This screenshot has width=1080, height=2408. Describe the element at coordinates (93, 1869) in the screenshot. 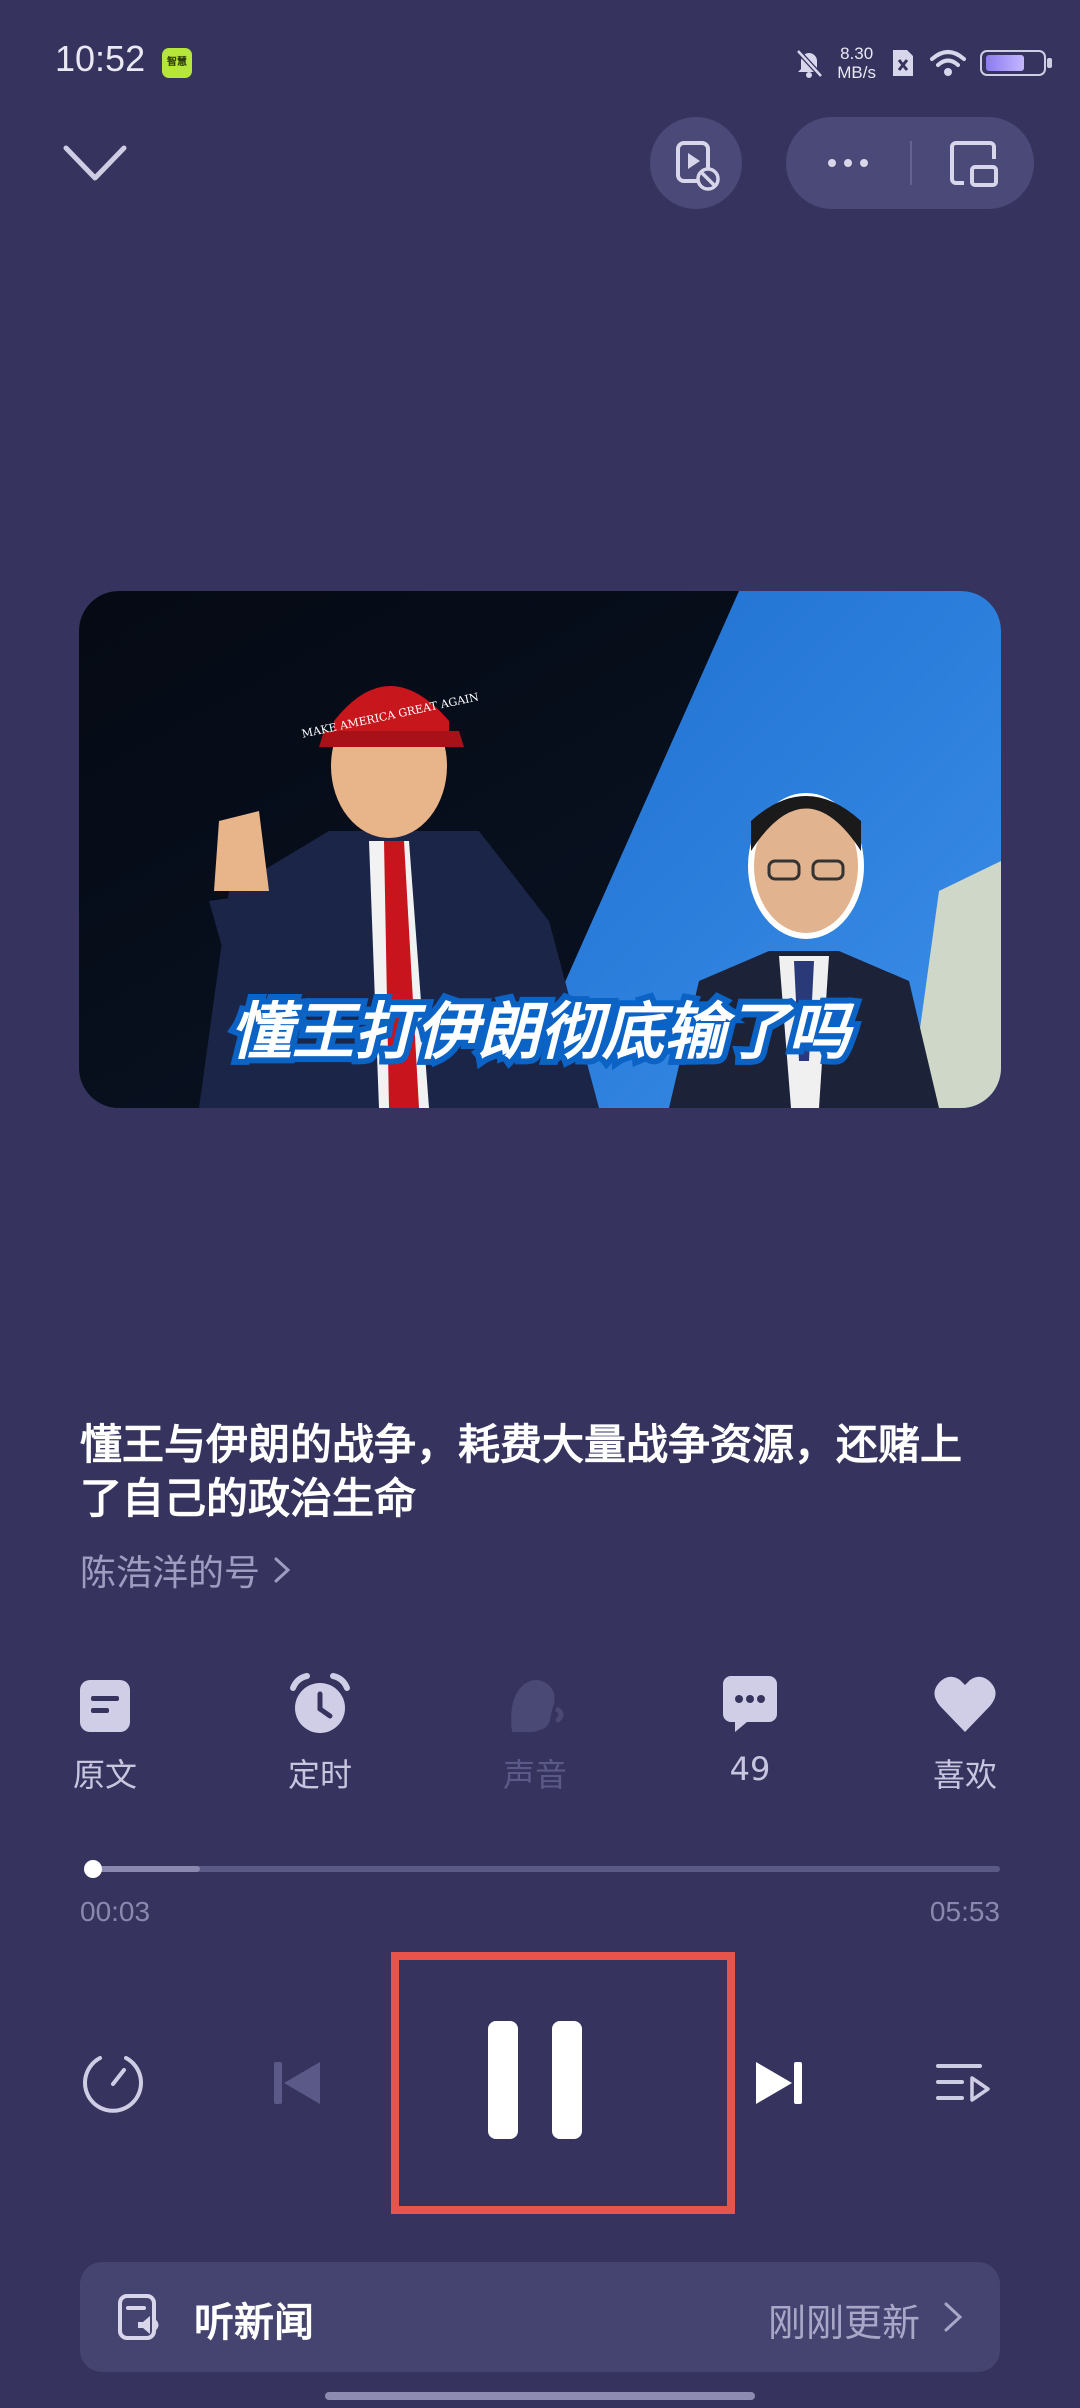

I see `progress-knob` at that location.